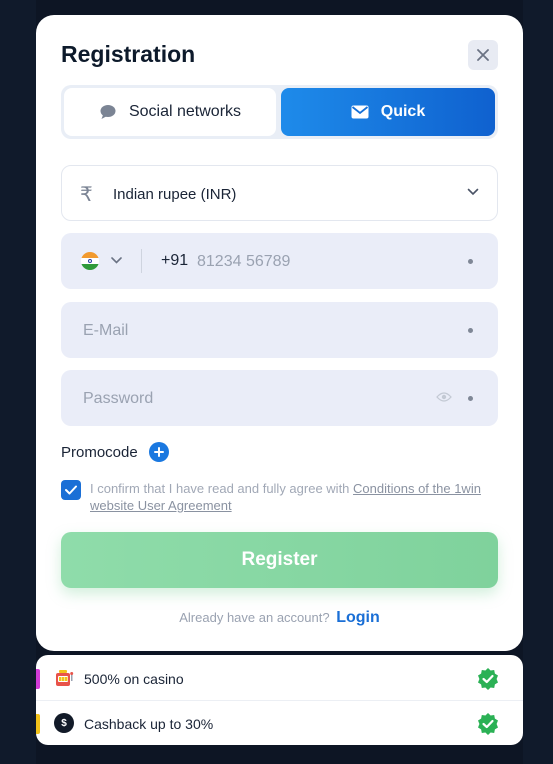  What do you see at coordinates (254, 617) in the screenshot?
I see `account-prompt-text: Already have an account?` at bounding box center [254, 617].